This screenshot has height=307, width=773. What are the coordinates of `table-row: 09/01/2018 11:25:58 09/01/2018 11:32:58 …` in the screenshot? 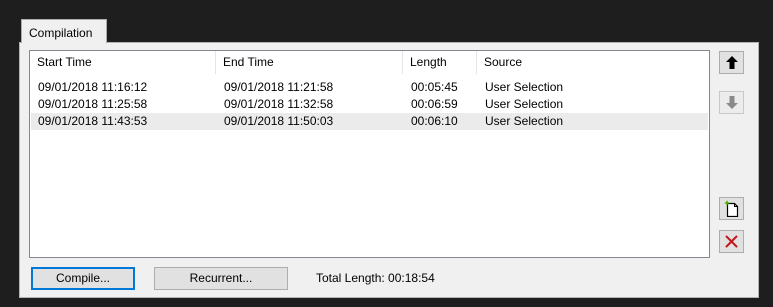 It's located at (369, 104).